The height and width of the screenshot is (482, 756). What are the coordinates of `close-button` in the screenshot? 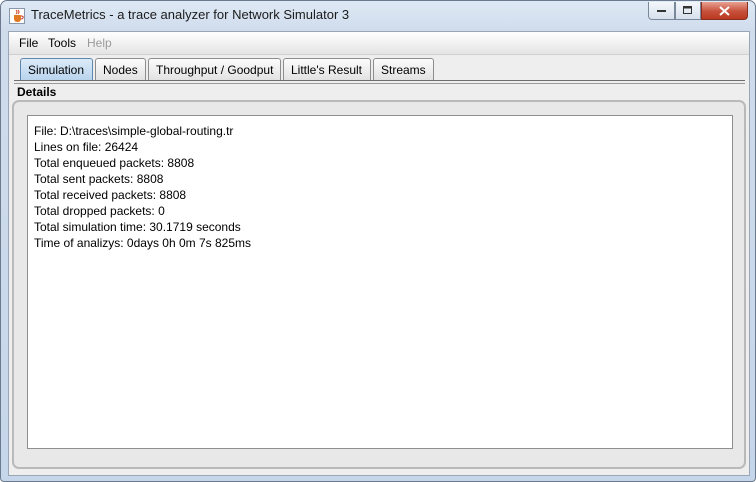 It's located at (724, 11).